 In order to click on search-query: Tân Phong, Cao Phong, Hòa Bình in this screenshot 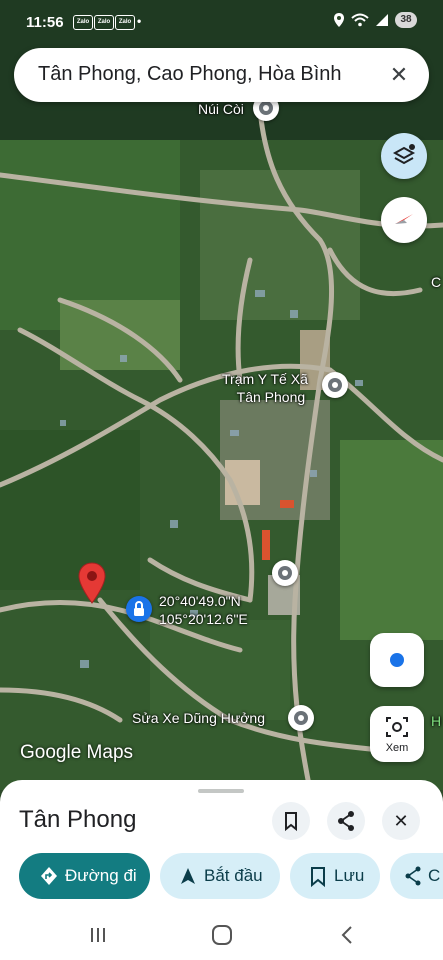, I will do `click(190, 74)`.